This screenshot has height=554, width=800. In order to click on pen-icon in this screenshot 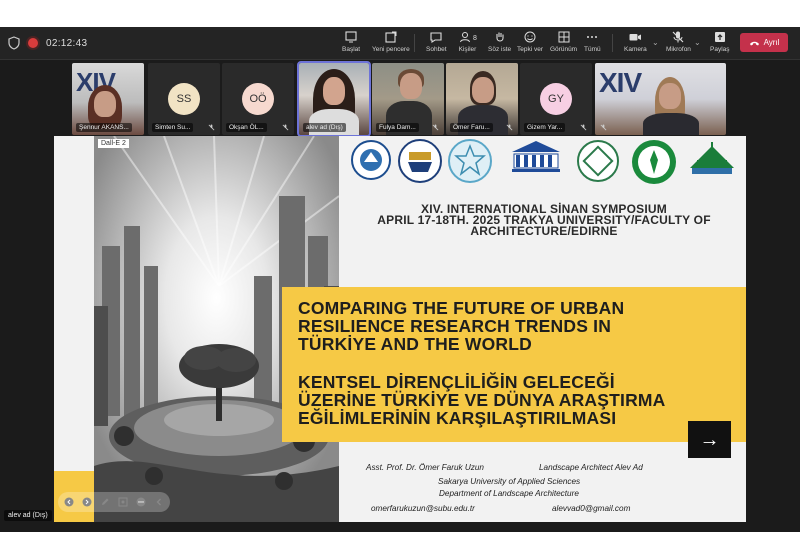, I will do `click(105, 501)`.